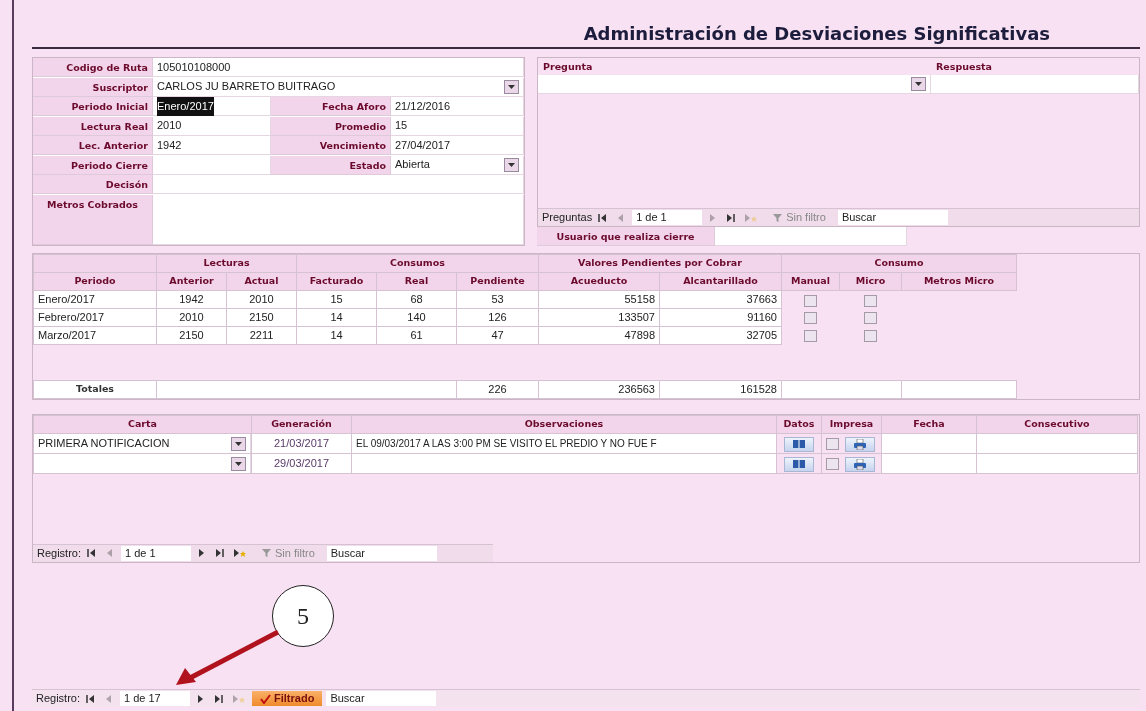 The image size is (1146, 711). I want to click on text-field: 27/04/2017, so click(457, 145).